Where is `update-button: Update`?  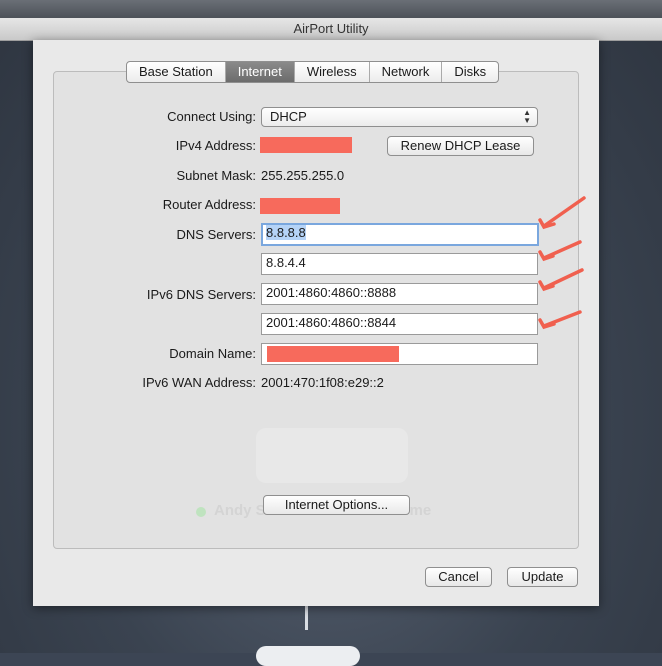
update-button: Update is located at coordinates (542, 577).